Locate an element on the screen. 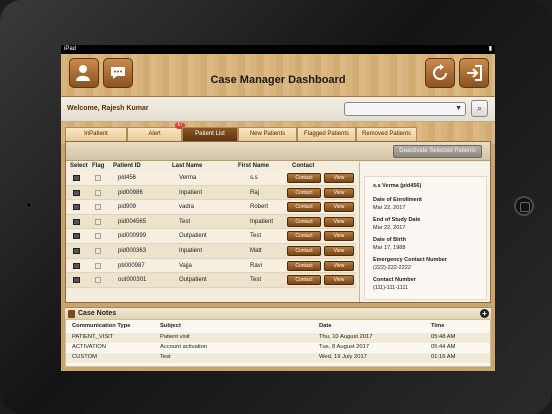 Image resolution: width=552 pixels, height=414 pixels. col-last-name: Last Name is located at coordinates (187, 166).